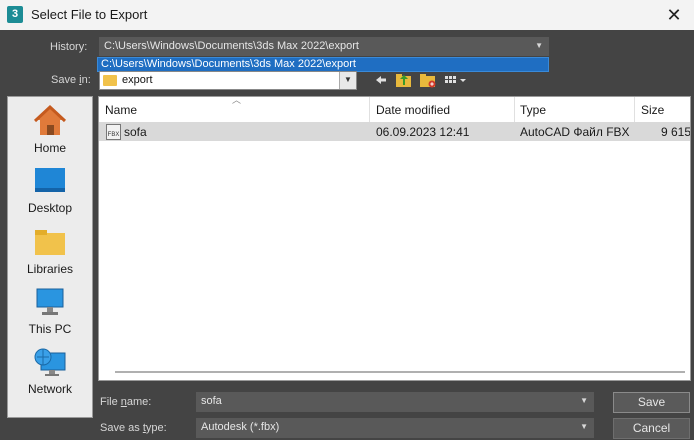  Describe the element at coordinates (347, 15) in the screenshot. I see `title-bar: 3 Select File to Export ✕` at that location.